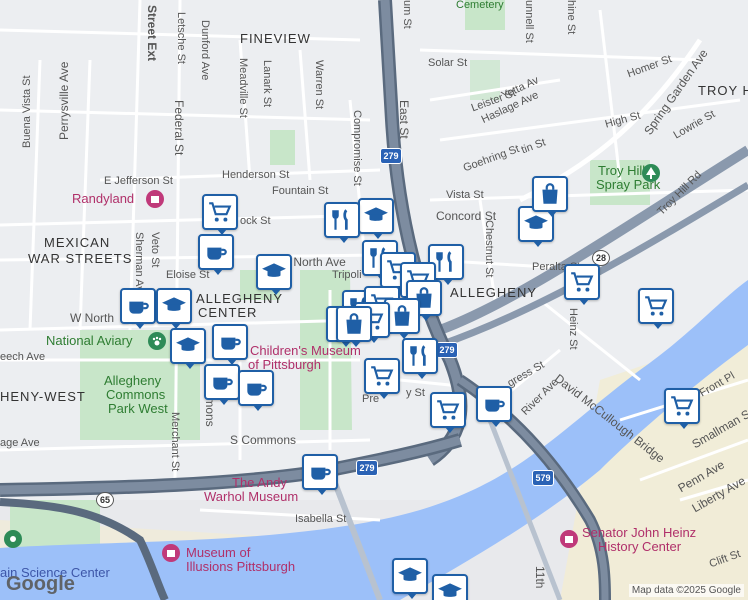 This screenshot has height=600, width=748. Describe the element at coordinates (181, 38) in the screenshot. I see `street-label-letsche: Letsche St` at that location.